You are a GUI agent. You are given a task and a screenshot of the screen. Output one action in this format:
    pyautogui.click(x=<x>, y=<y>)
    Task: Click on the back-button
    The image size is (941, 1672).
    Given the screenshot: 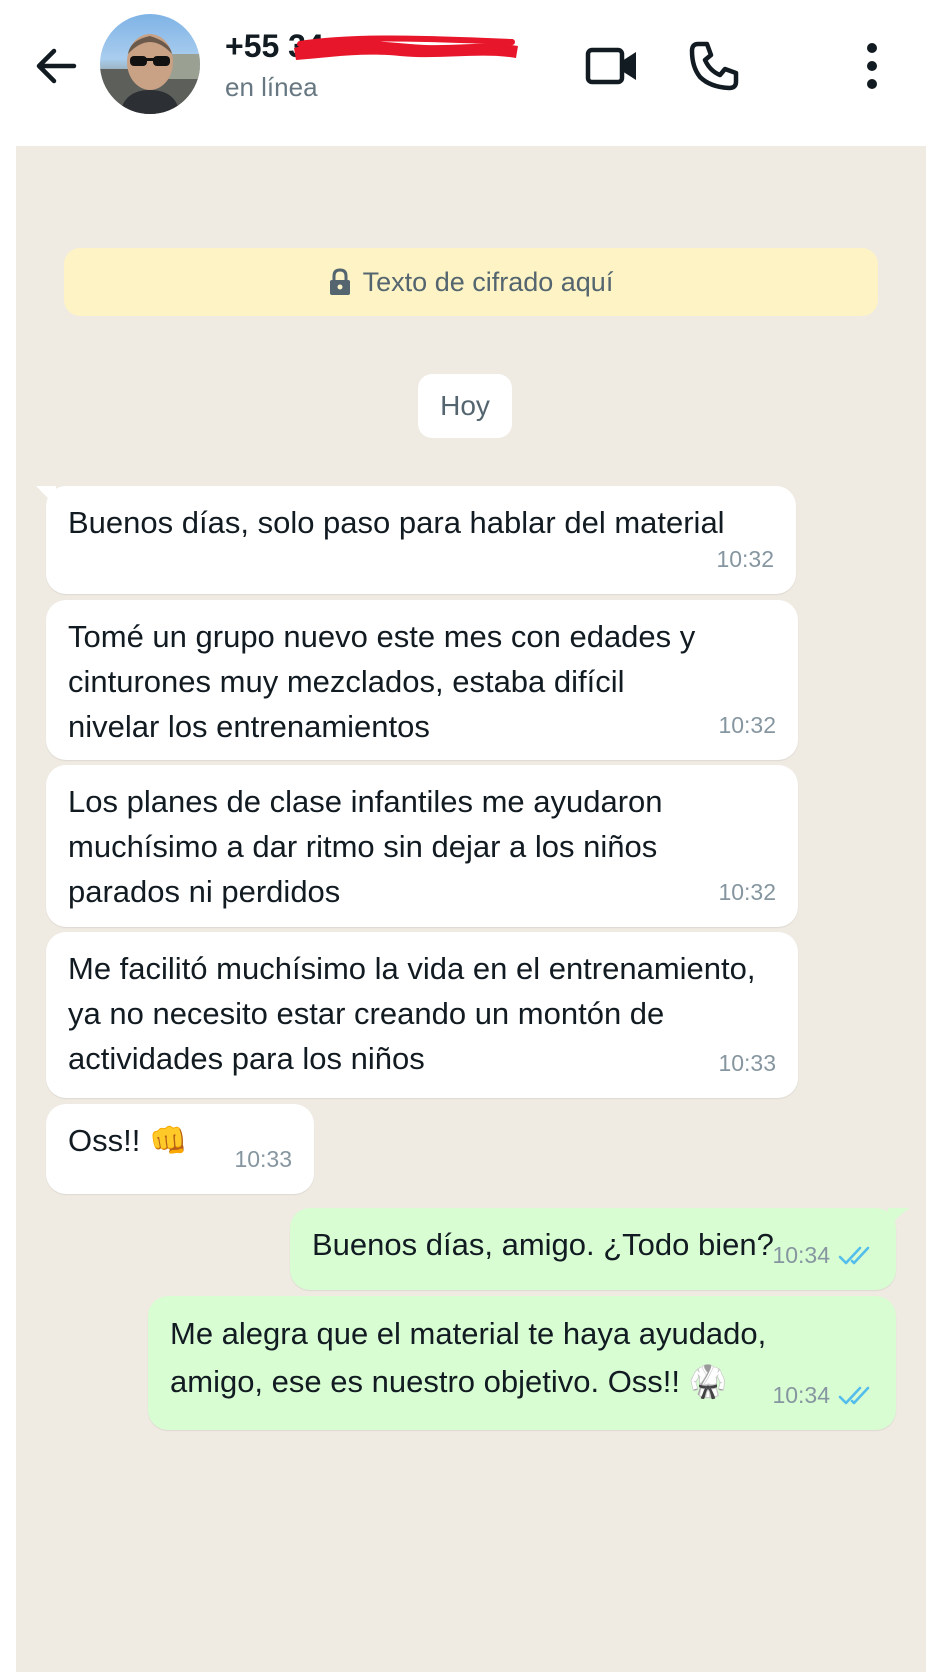 What is the action you would take?
    pyautogui.click(x=56, y=66)
    